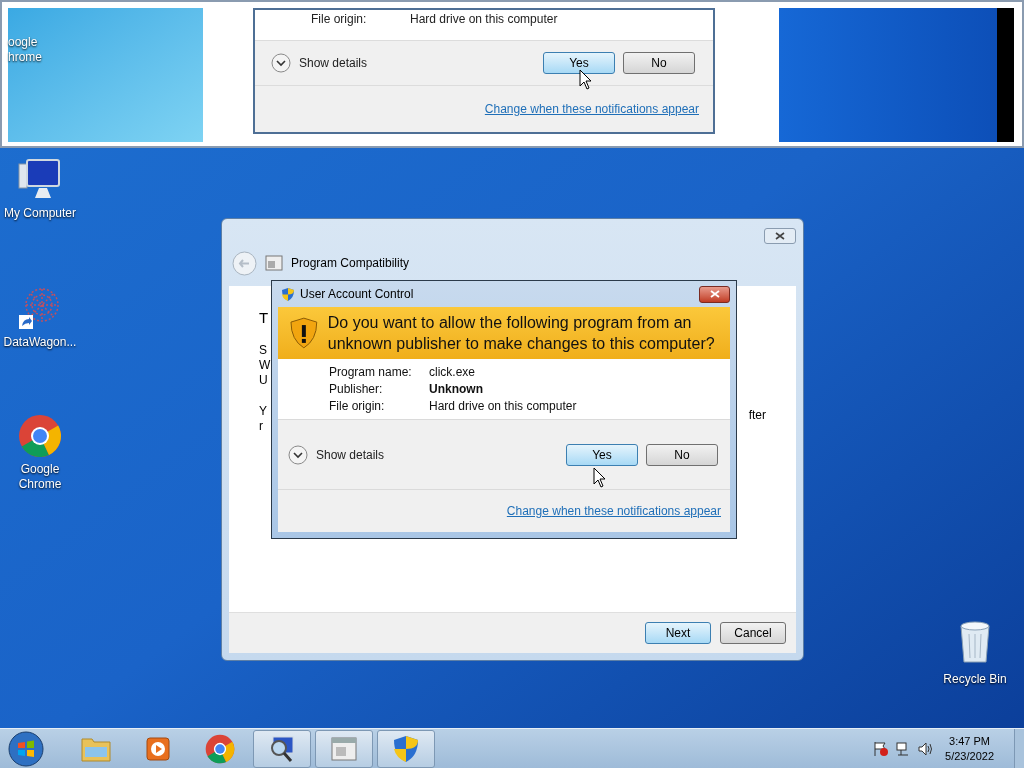 Image resolution: width=1024 pixels, height=768 pixels. What do you see at coordinates (263, 350) in the screenshot?
I see `partial-text: S` at bounding box center [263, 350].